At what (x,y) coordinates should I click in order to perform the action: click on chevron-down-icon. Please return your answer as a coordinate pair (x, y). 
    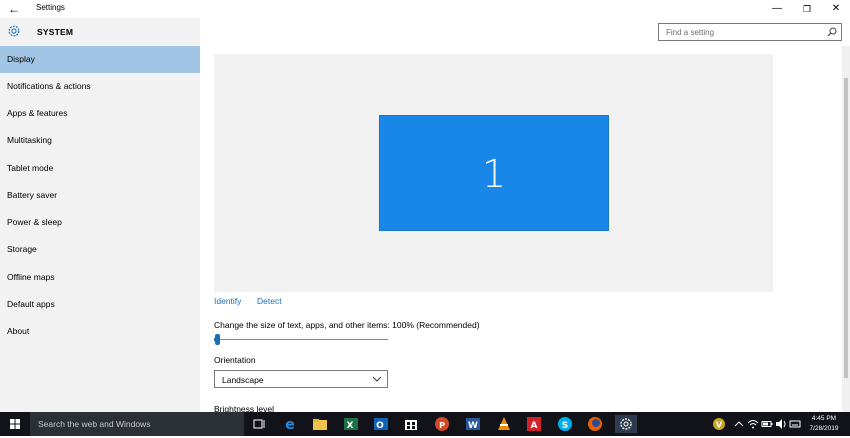
    Looking at the image, I should click on (377, 379).